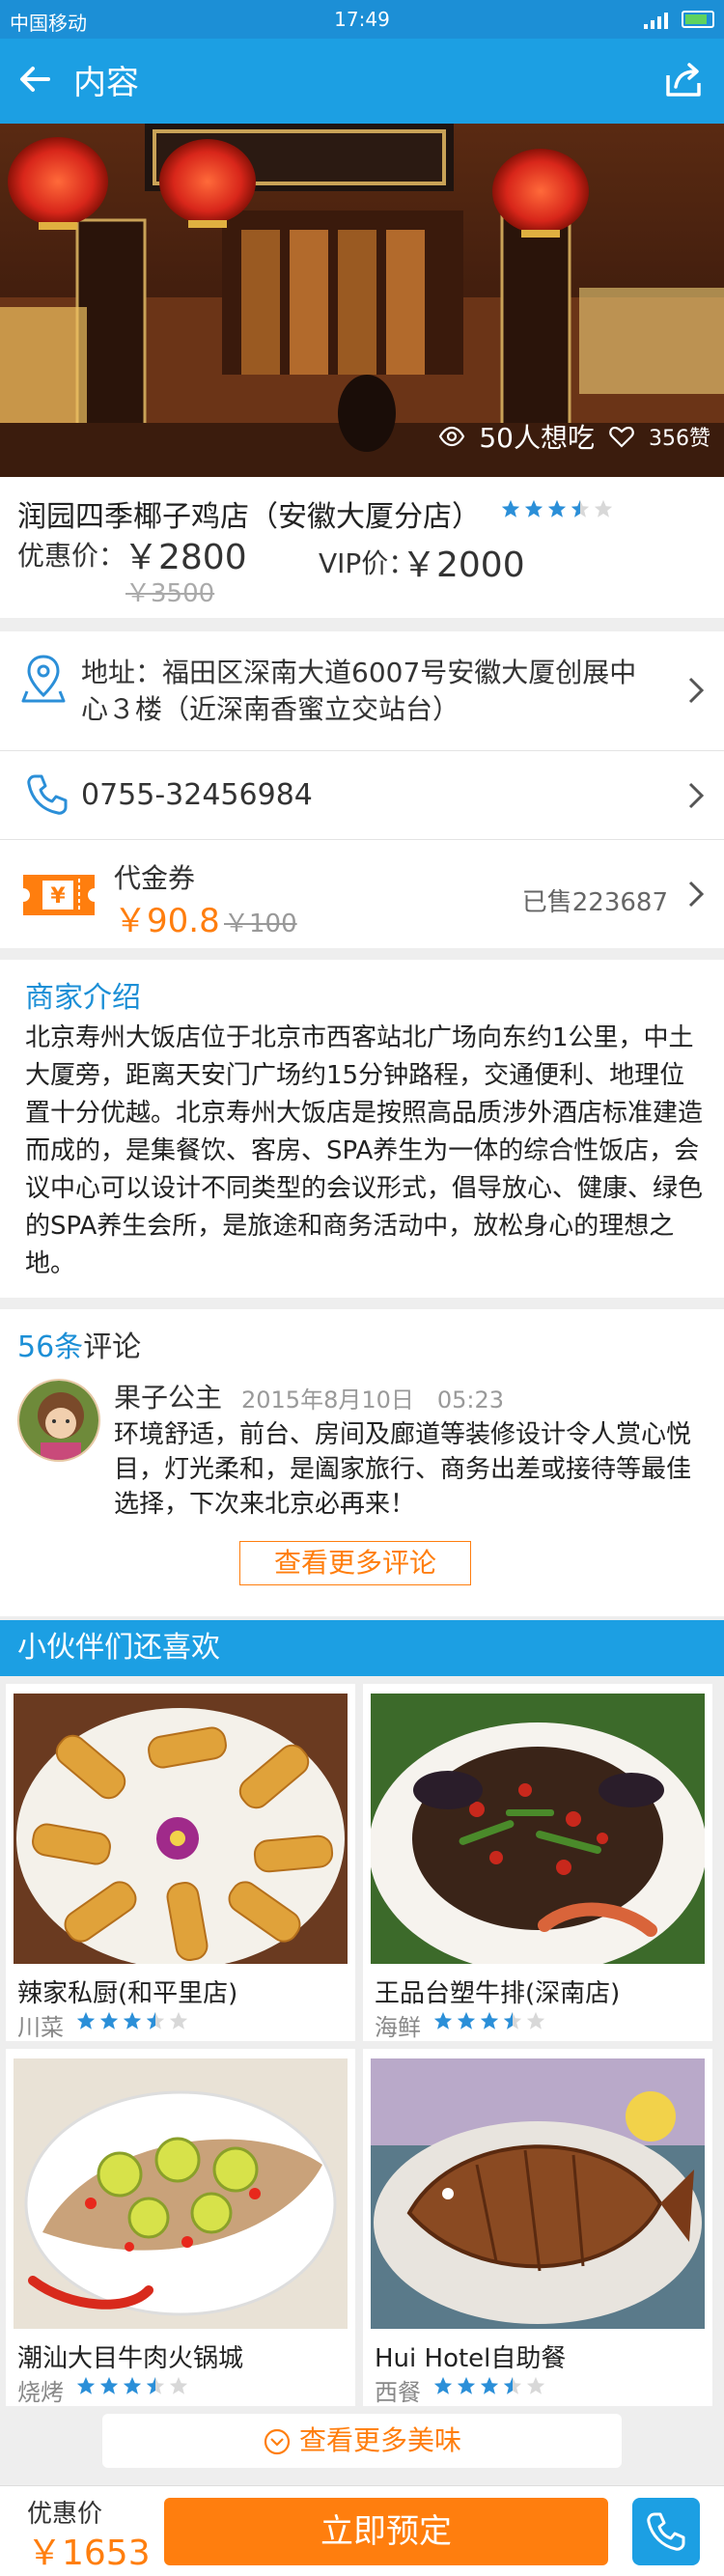 Image resolution: width=724 pixels, height=2576 pixels. Describe the element at coordinates (698, 20) in the screenshot. I see `battery-icon` at that location.